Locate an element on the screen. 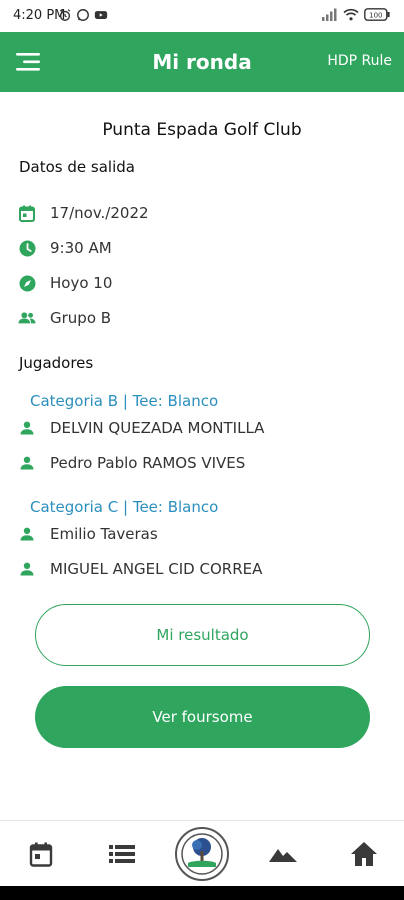 The width and height of the screenshot is (404, 900). category-label: Categoria C | Tee: Blanco is located at coordinates (124, 507).